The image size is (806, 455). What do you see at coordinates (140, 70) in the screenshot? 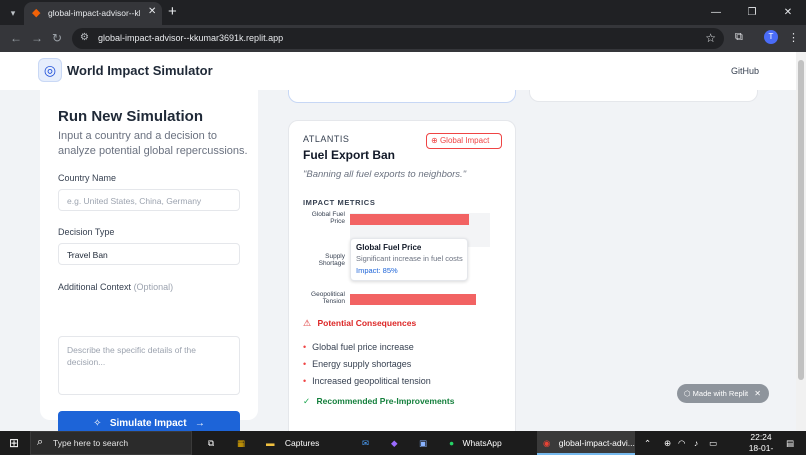
I see `brand-title: World Impact Simulator` at bounding box center [140, 70].